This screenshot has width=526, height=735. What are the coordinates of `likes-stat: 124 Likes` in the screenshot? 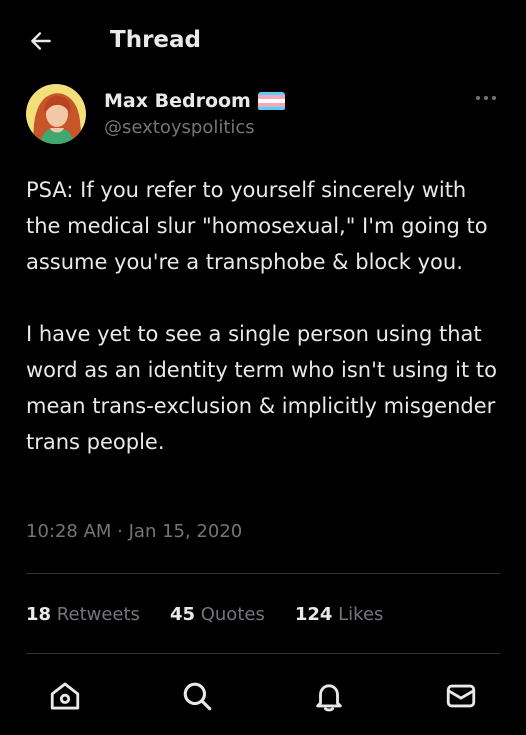 It's located at (339, 614).